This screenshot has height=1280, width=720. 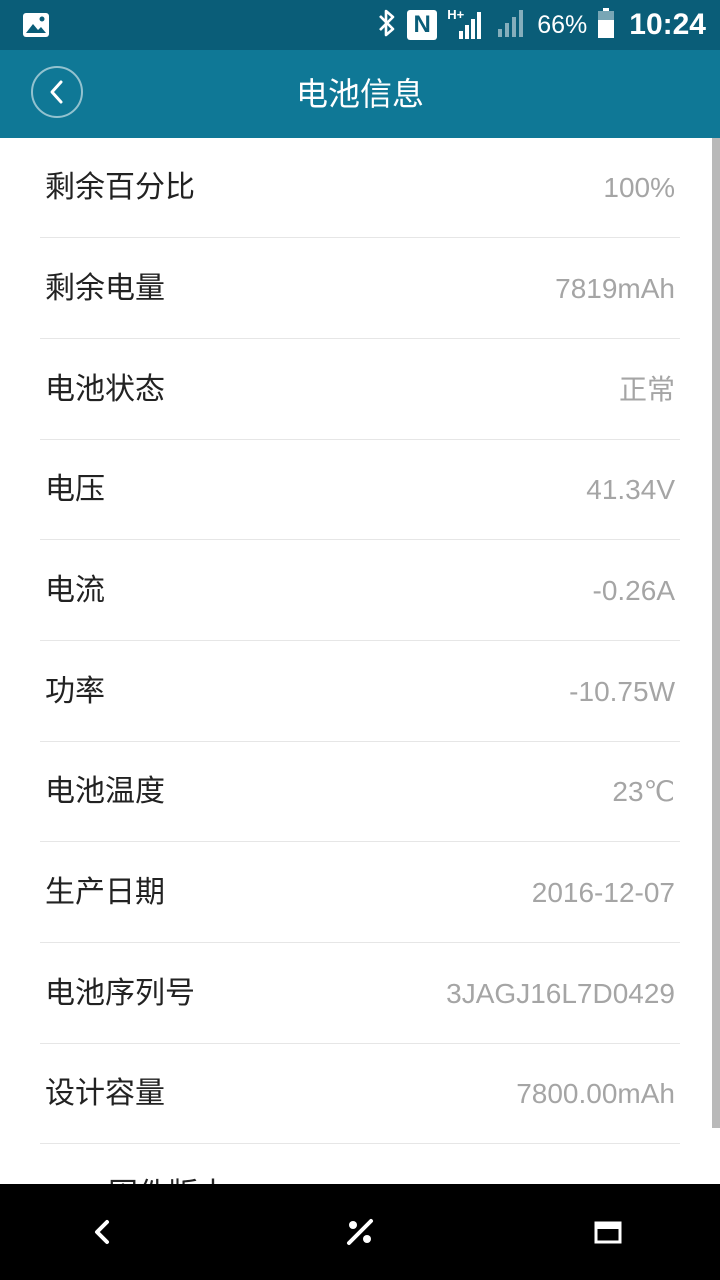 What do you see at coordinates (360, 390) in the screenshot?
I see `row-battery-status: 电池状态 正常` at bounding box center [360, 390].